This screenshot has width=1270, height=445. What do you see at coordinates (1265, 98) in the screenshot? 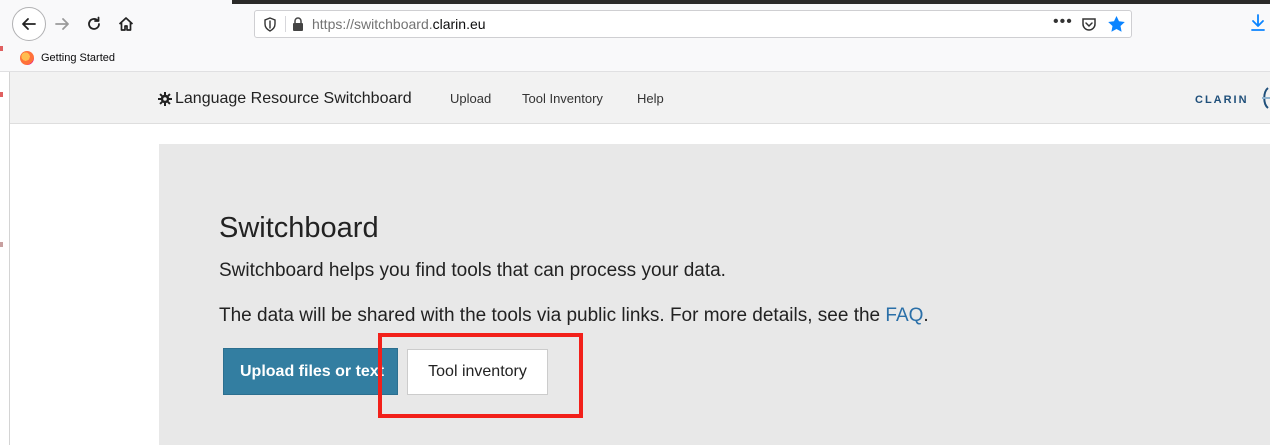
I see `clarin-logo-icon` at bounding box center [1265, 98].